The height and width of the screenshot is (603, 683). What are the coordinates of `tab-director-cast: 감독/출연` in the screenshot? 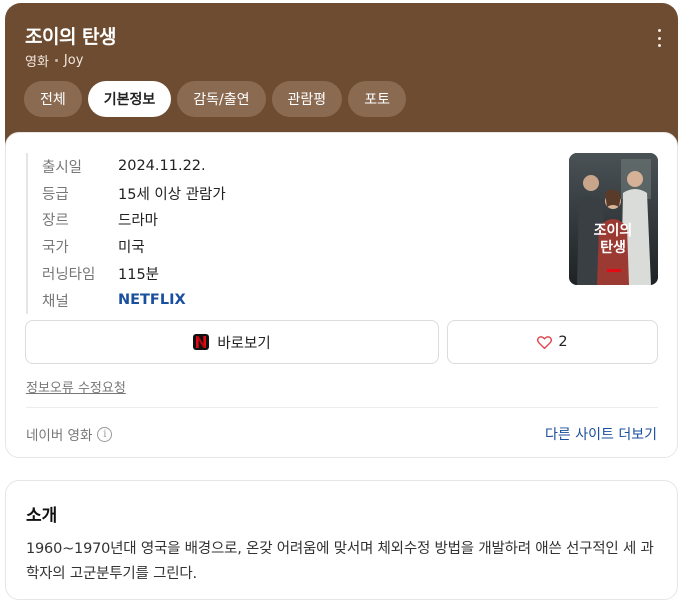 It's located at (221, 99).